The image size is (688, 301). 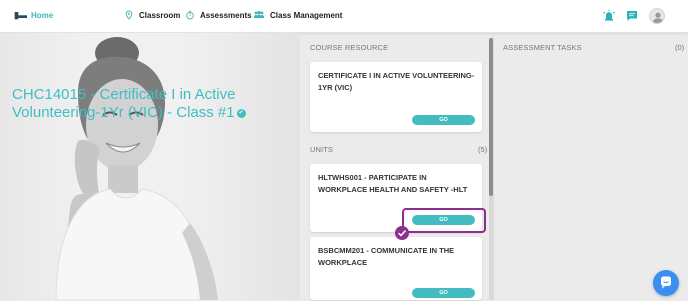 I want to click on alarm-icon, so click(x=609, y=16).